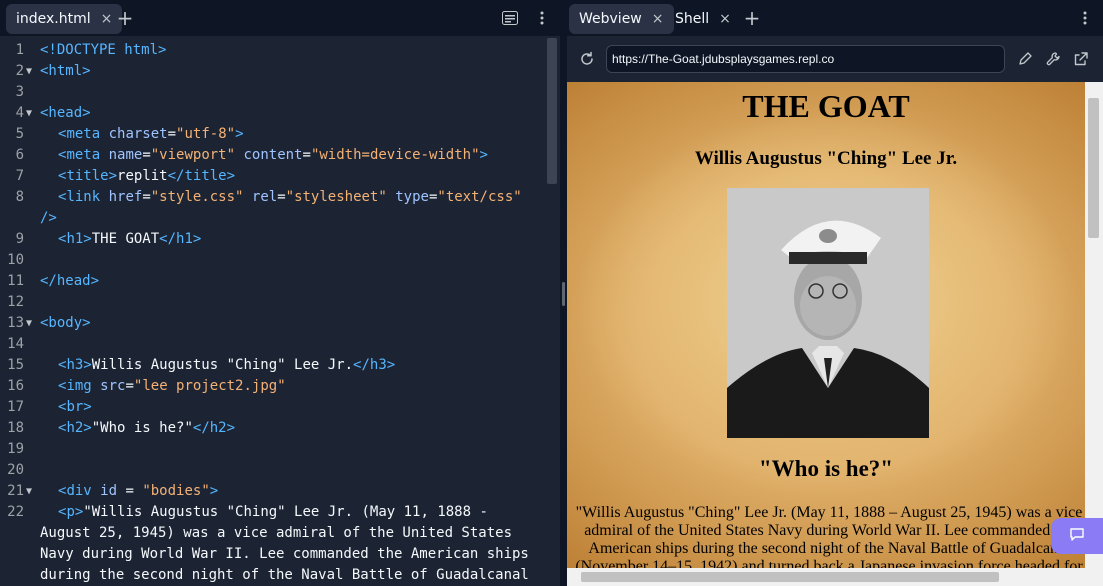 This screenshot has width=1103, height=586. What do you see at coordinates (280, 239) in the screenshot?
I see `code-line: 9 <h1>THE GOAT</h1>` at bounding box center [280, 239].